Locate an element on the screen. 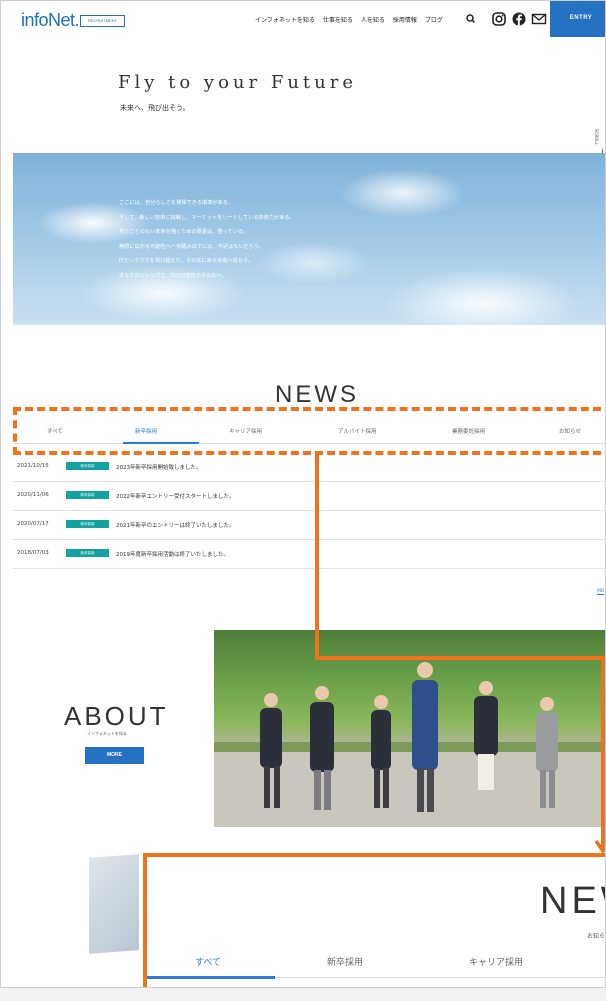  hero-subtitle: 未来へ、飛び出そう。 is located at coordinates (155, 108).